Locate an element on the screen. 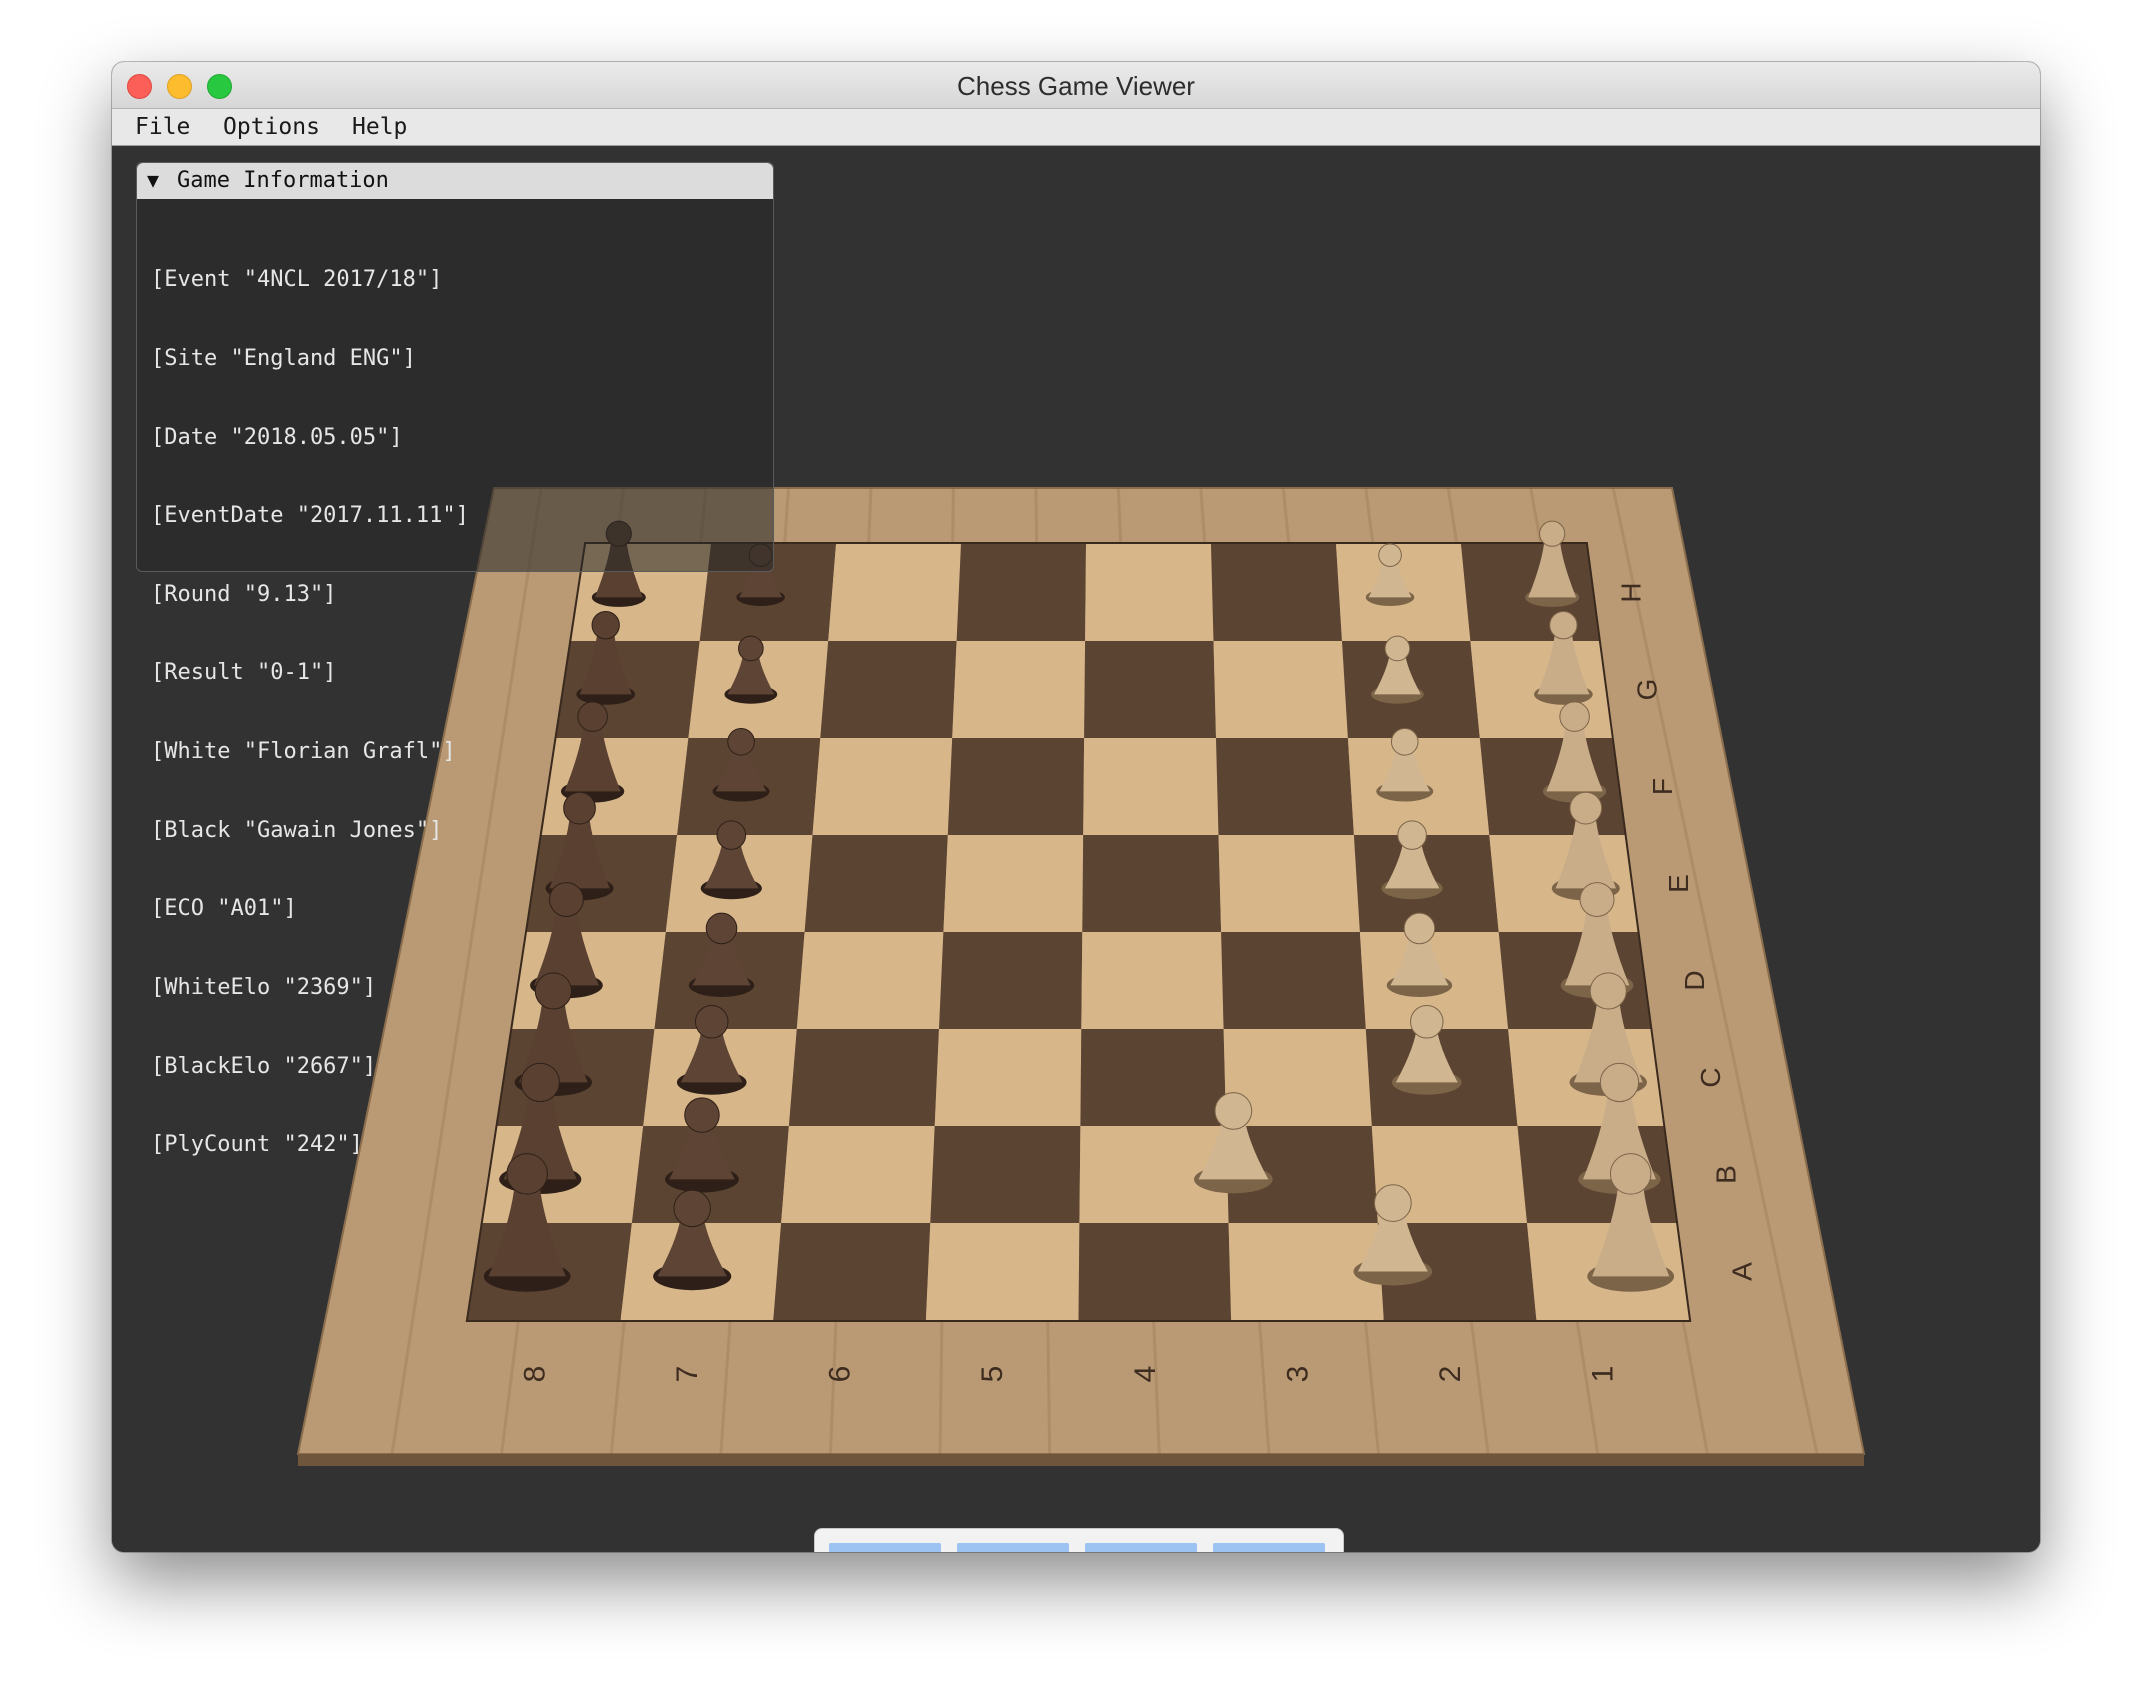  rank-label: 2 is located at coordinates (1450, 1374).